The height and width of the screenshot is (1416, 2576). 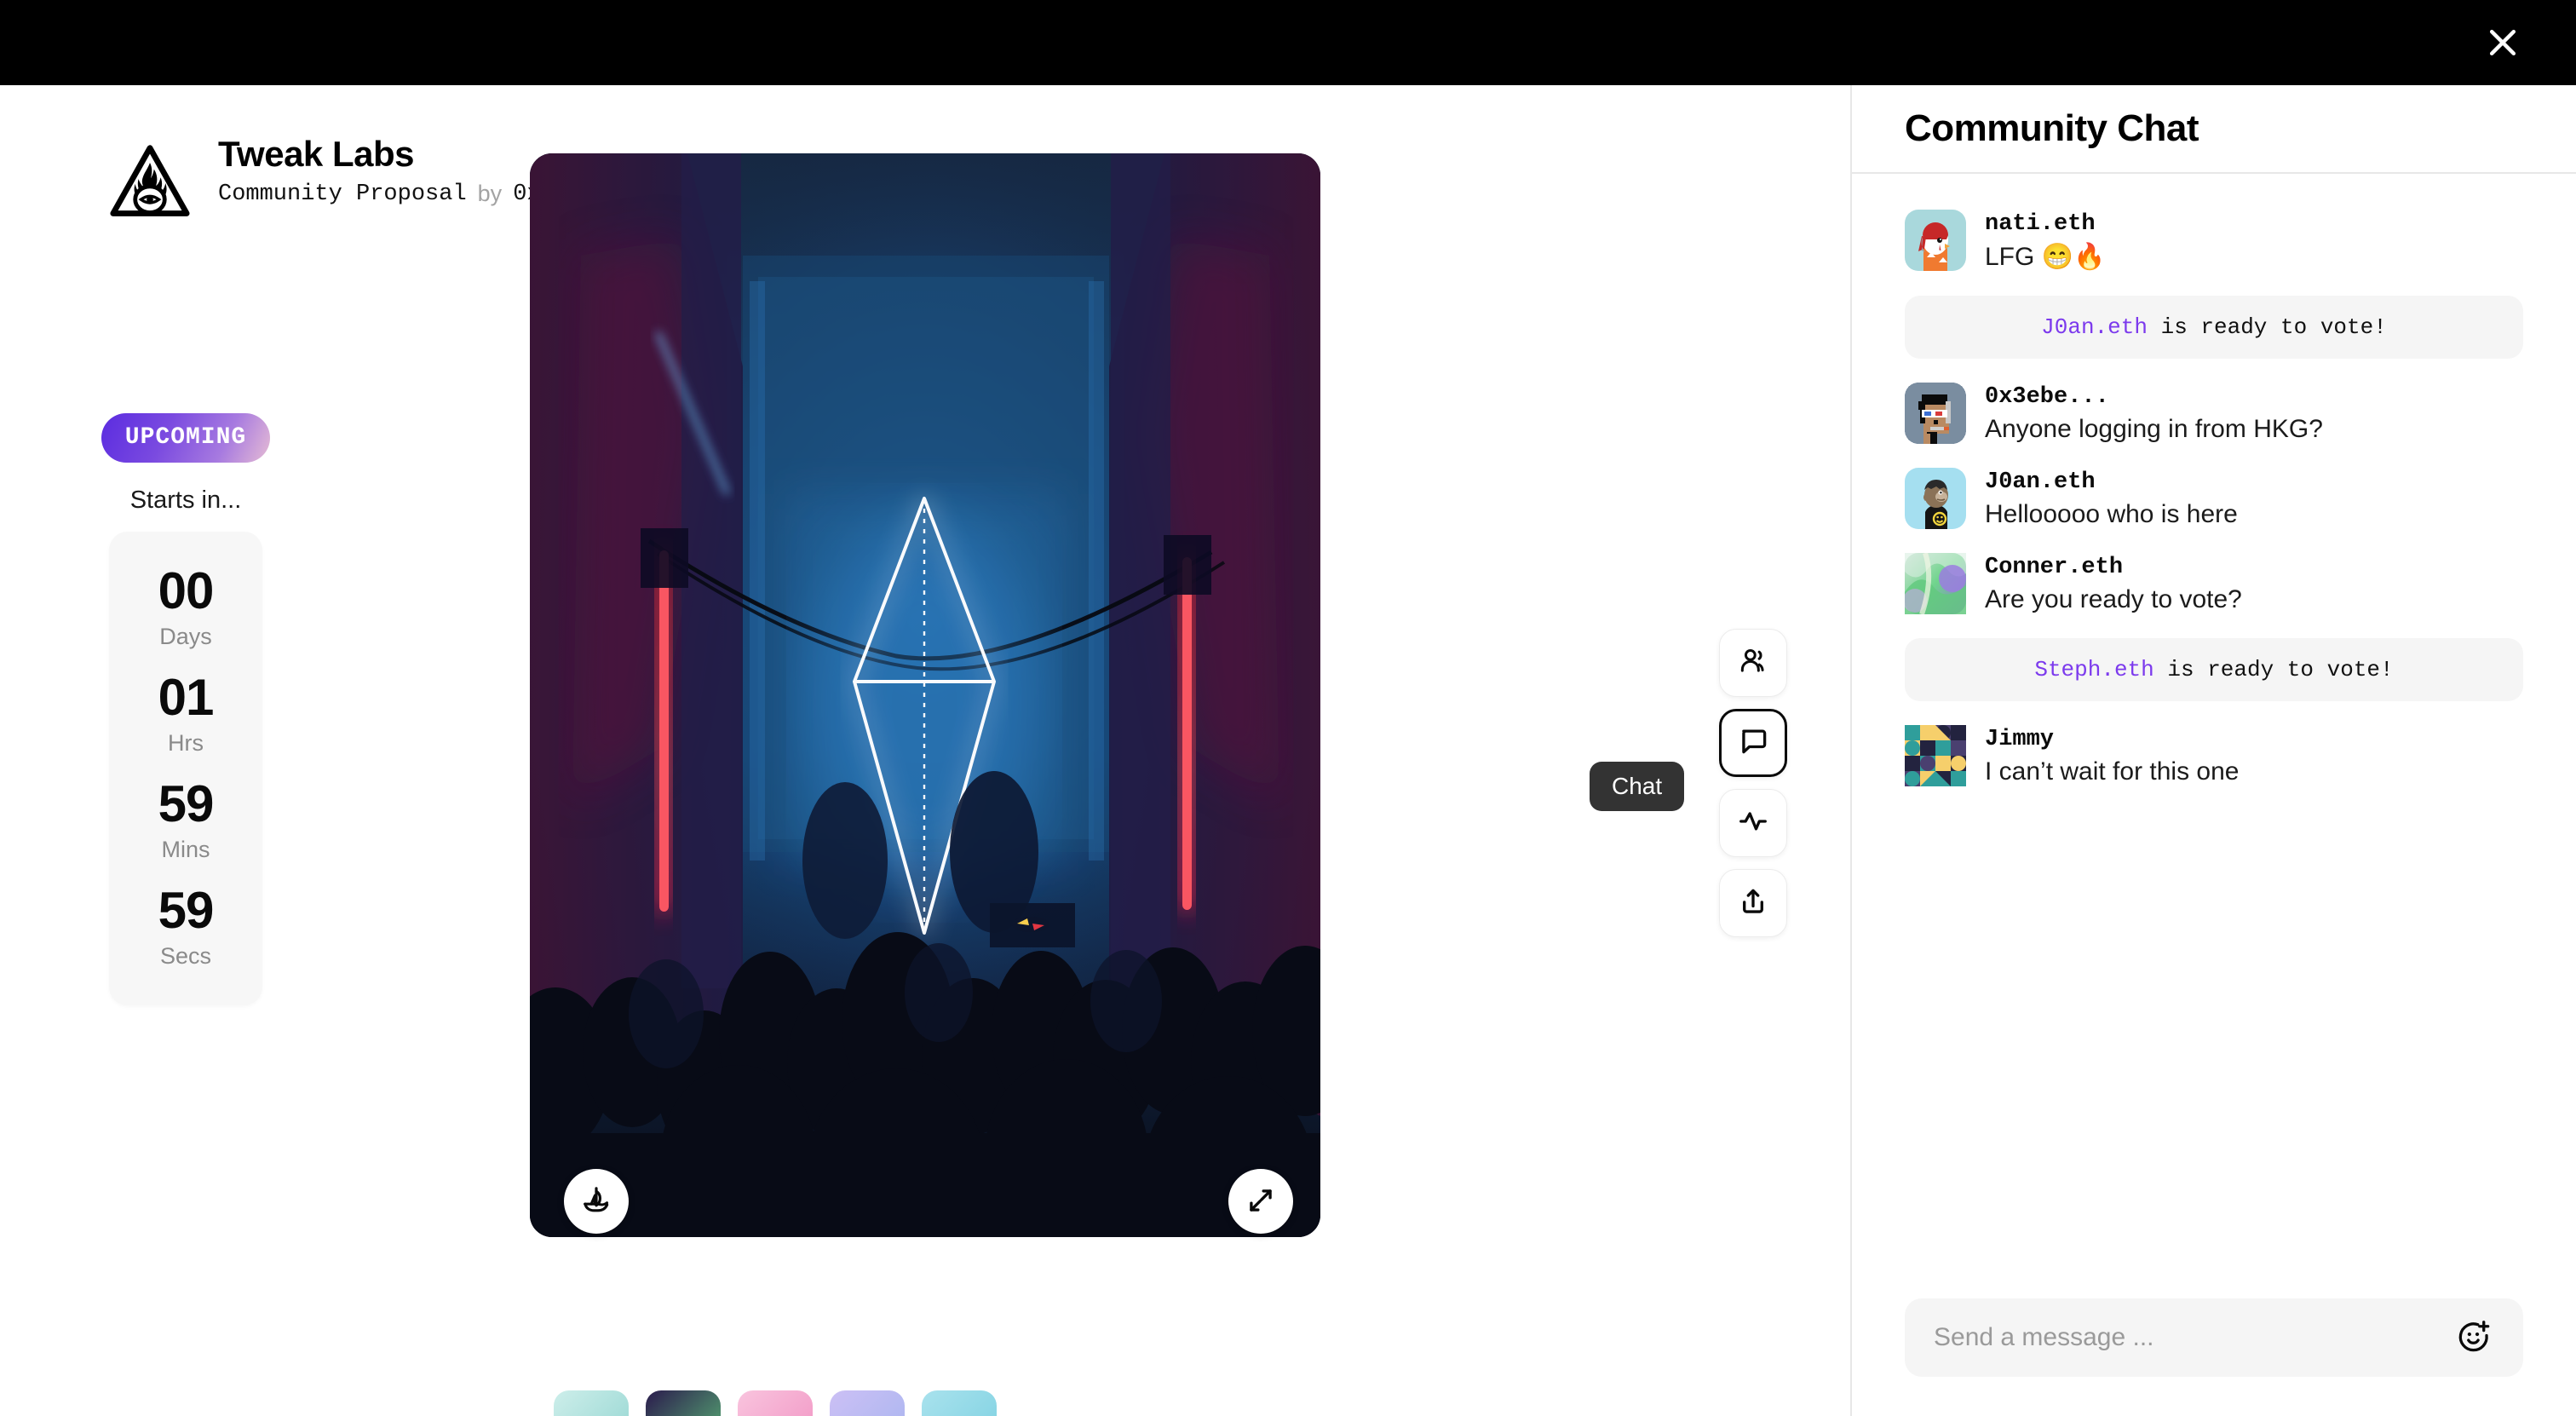 I want to click on list-item: nati.eth LFG 😁🔥, so click(x=2214, y=241).